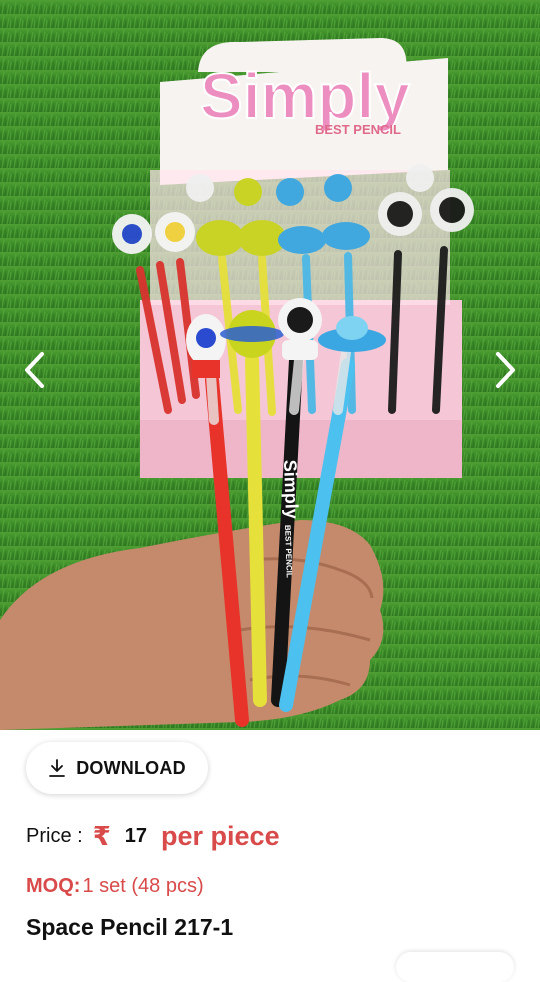 The image size is (540, 982). What do you see at coordinates (455, 967) in the screenshot?
I see `floating-action-chip` at bounding box center [455, 967].